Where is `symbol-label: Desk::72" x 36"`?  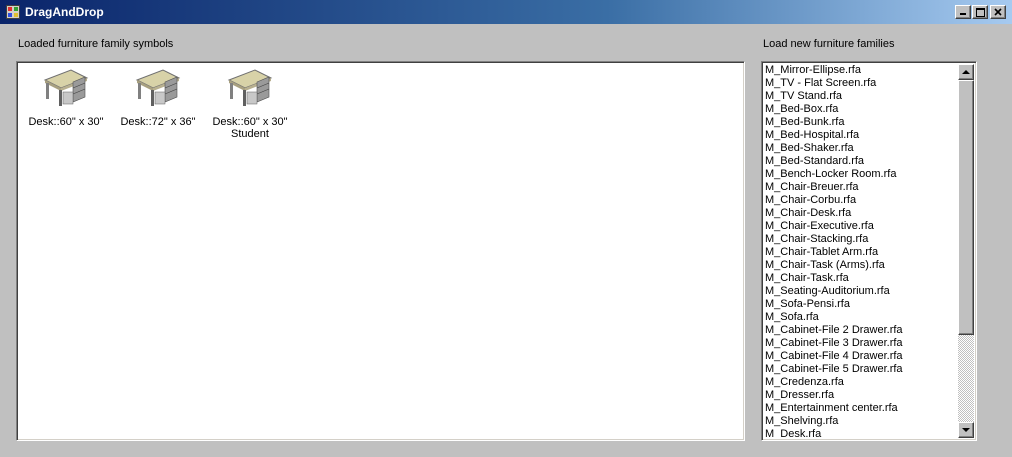 symbol-label: Desk::72" x 36" is located at coordinates (158, 122).